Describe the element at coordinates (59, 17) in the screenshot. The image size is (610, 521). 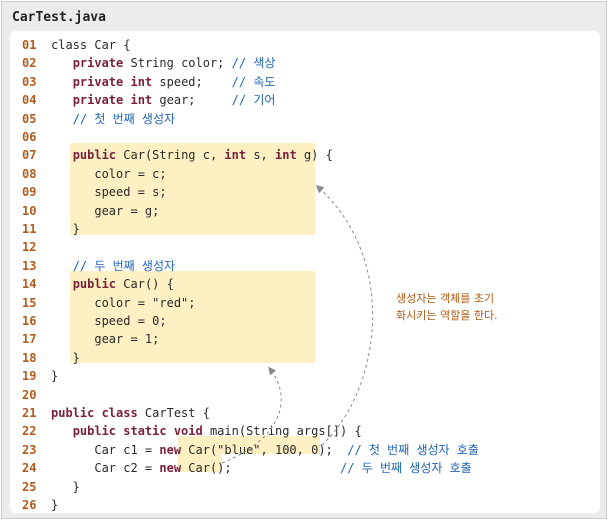
I see `file-title: CarTest.java` at that location.